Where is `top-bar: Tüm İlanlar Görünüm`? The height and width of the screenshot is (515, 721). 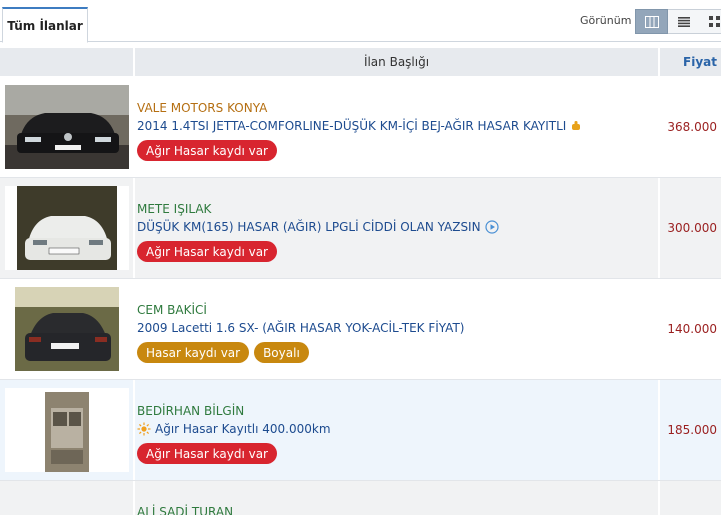 top-bar: Tüm İlanlar Görünüm is located at coordinates (360, 21).